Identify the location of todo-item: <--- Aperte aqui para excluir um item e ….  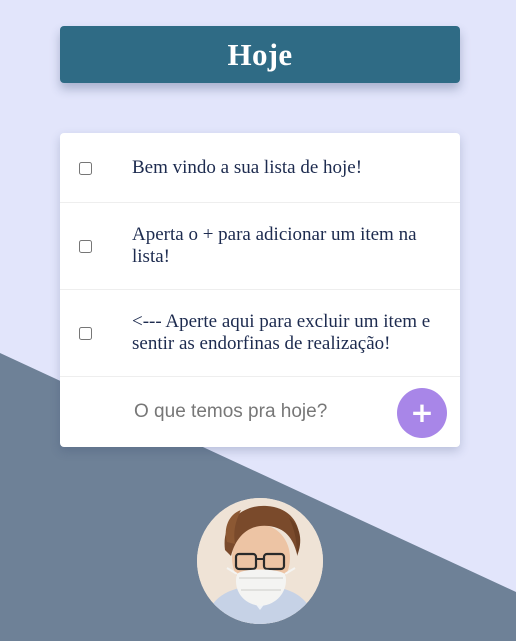
(260, 333).